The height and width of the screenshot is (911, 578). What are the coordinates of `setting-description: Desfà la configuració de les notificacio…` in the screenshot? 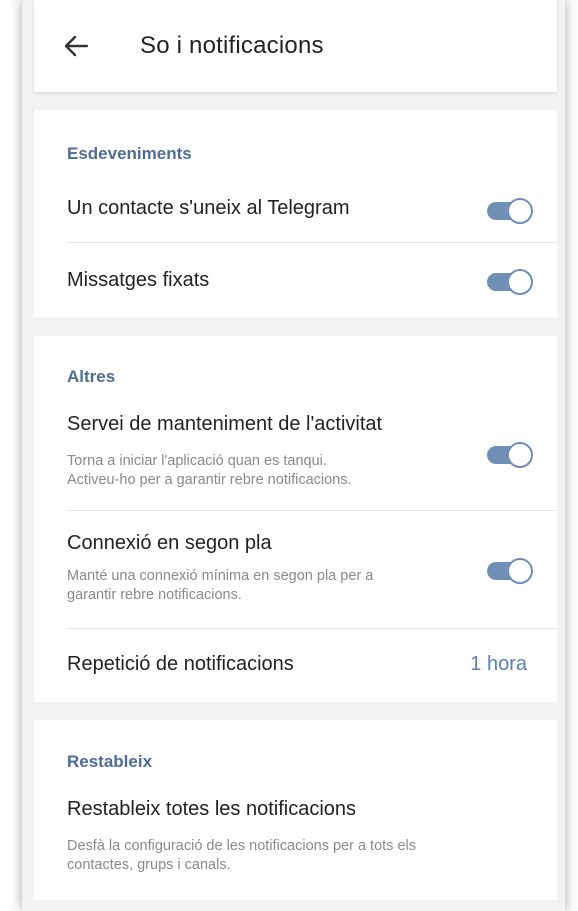 It's located at (307, 856).